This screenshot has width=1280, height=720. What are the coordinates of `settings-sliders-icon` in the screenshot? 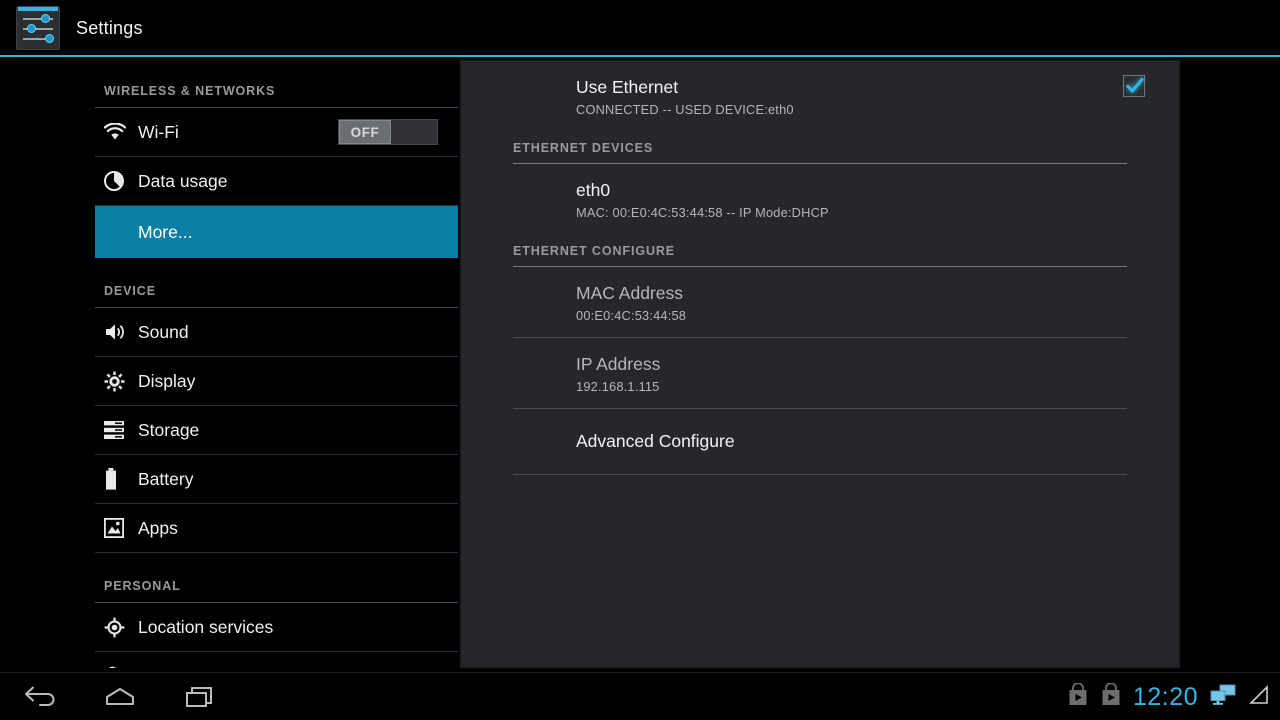 It's located at (38, 28).